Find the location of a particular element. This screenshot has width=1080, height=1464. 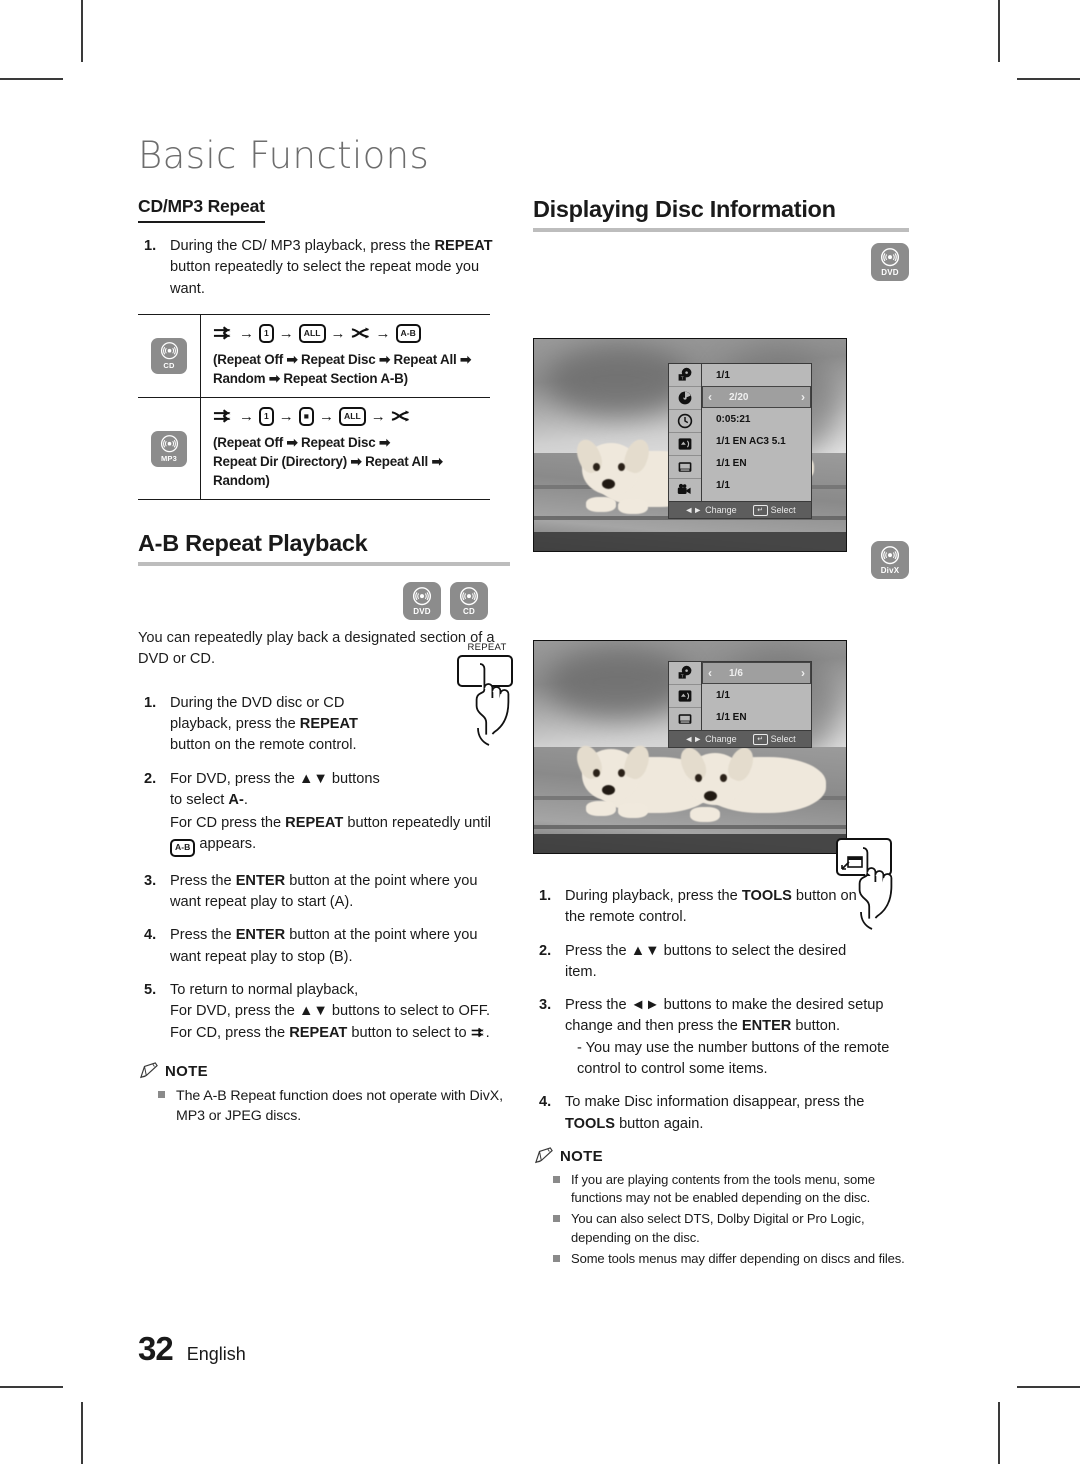

crop-mark-bottom-right-horizontal is located at coordinates (1048, 1387).